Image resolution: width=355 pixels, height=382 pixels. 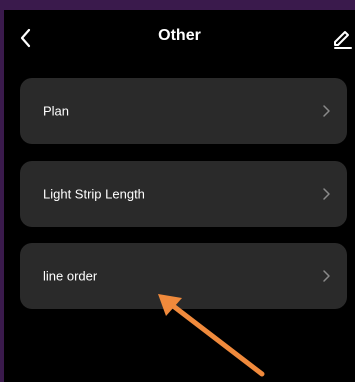 What do you see at coordinates (70, 276) in the screenshot?
I see `menu-item-label: line order` at bounding box center [70, 276].